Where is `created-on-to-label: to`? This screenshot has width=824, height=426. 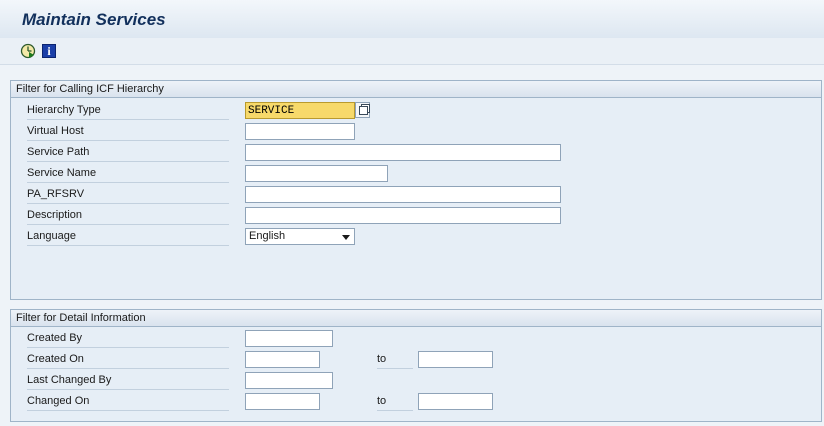
created-on-to-label: to is located at coordinates (395, 360).